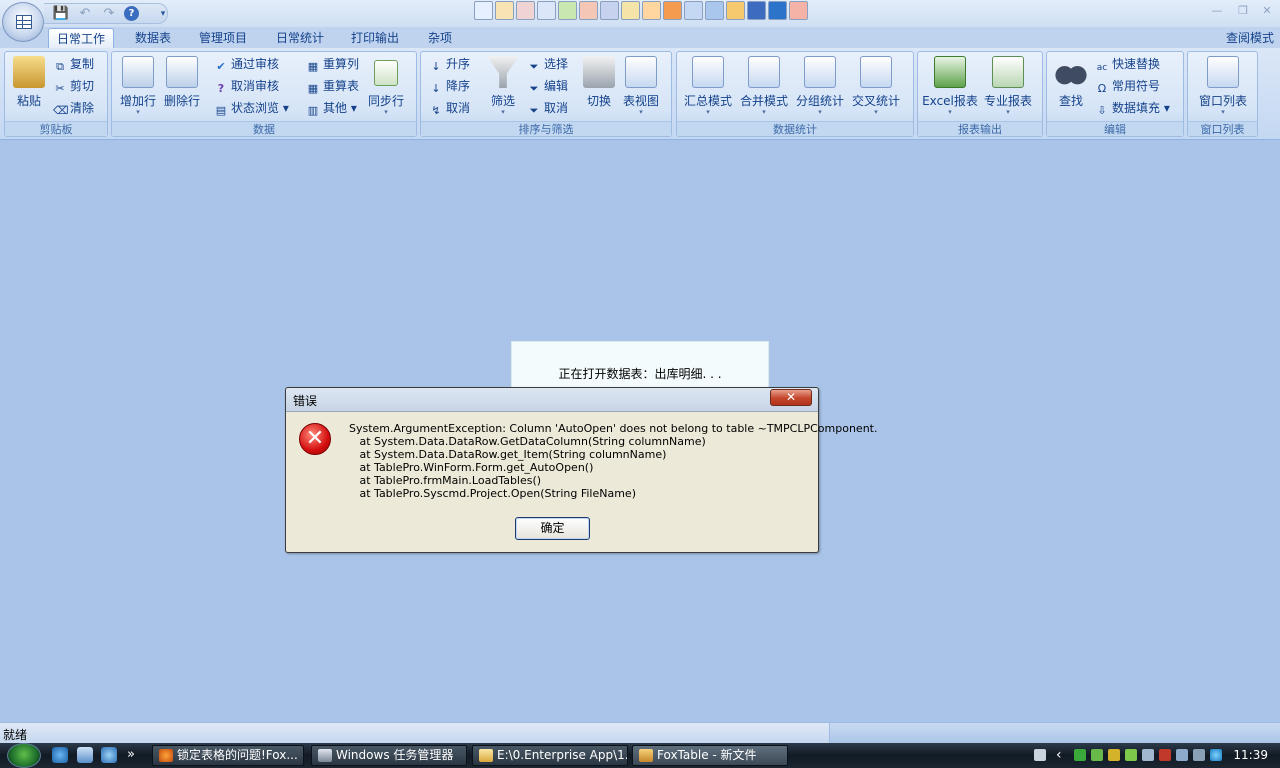 The height and width of the screenshot is (768, 1280). Describe the element at coordinates (710, 755) in the screenshot. I see `task-foxtable: FoxTable - 新文件` at that location.